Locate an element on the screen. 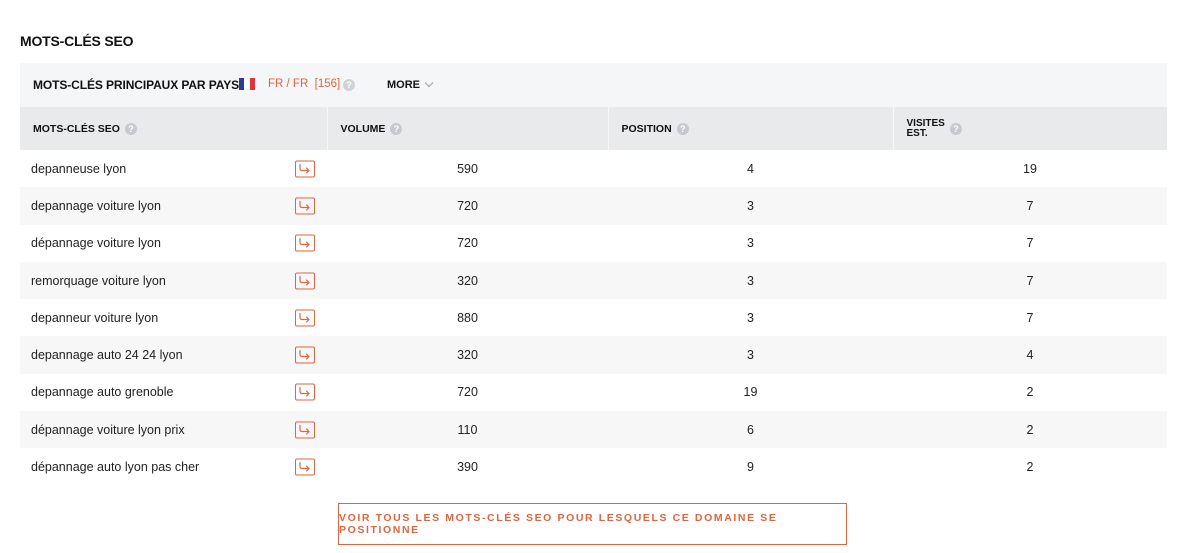 The image size is (1200, 553). country-help-icon: ? is located at coordinates (349, 85).